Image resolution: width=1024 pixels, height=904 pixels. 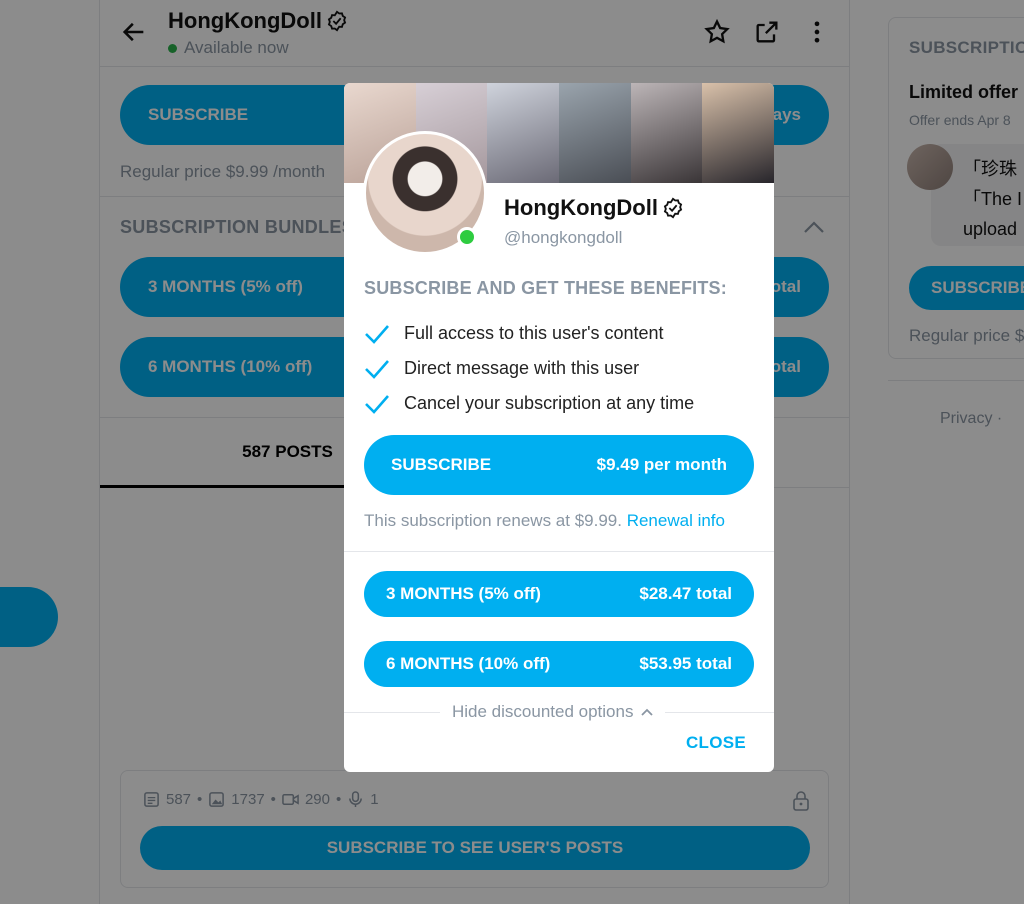 I want to click on benefit-item: Cancel your subscription at any time, so click(x=529, y=403).